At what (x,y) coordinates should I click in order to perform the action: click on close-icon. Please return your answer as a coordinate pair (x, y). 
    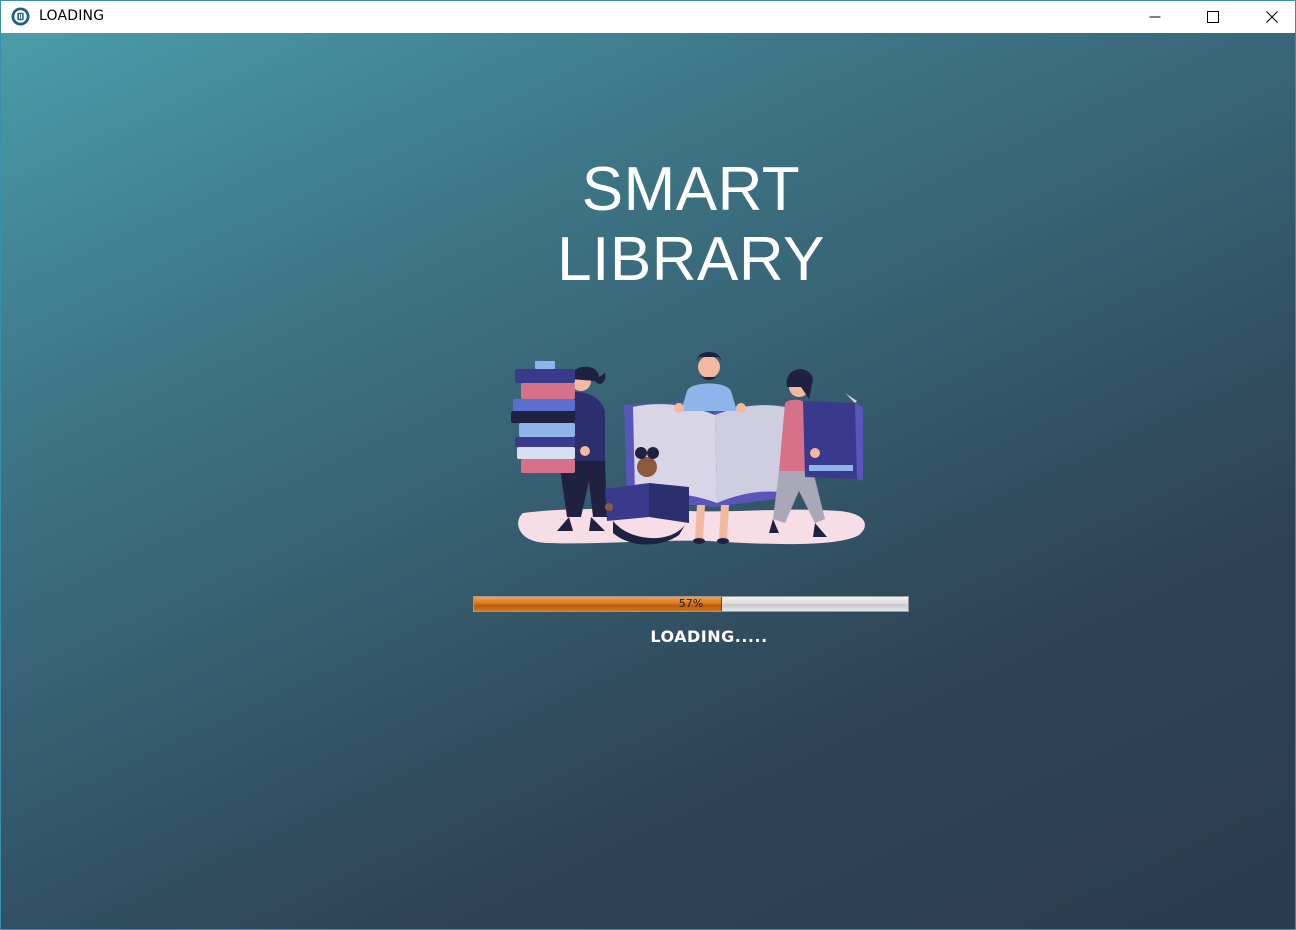
    Looking at the image, I should click on (1272, 17).